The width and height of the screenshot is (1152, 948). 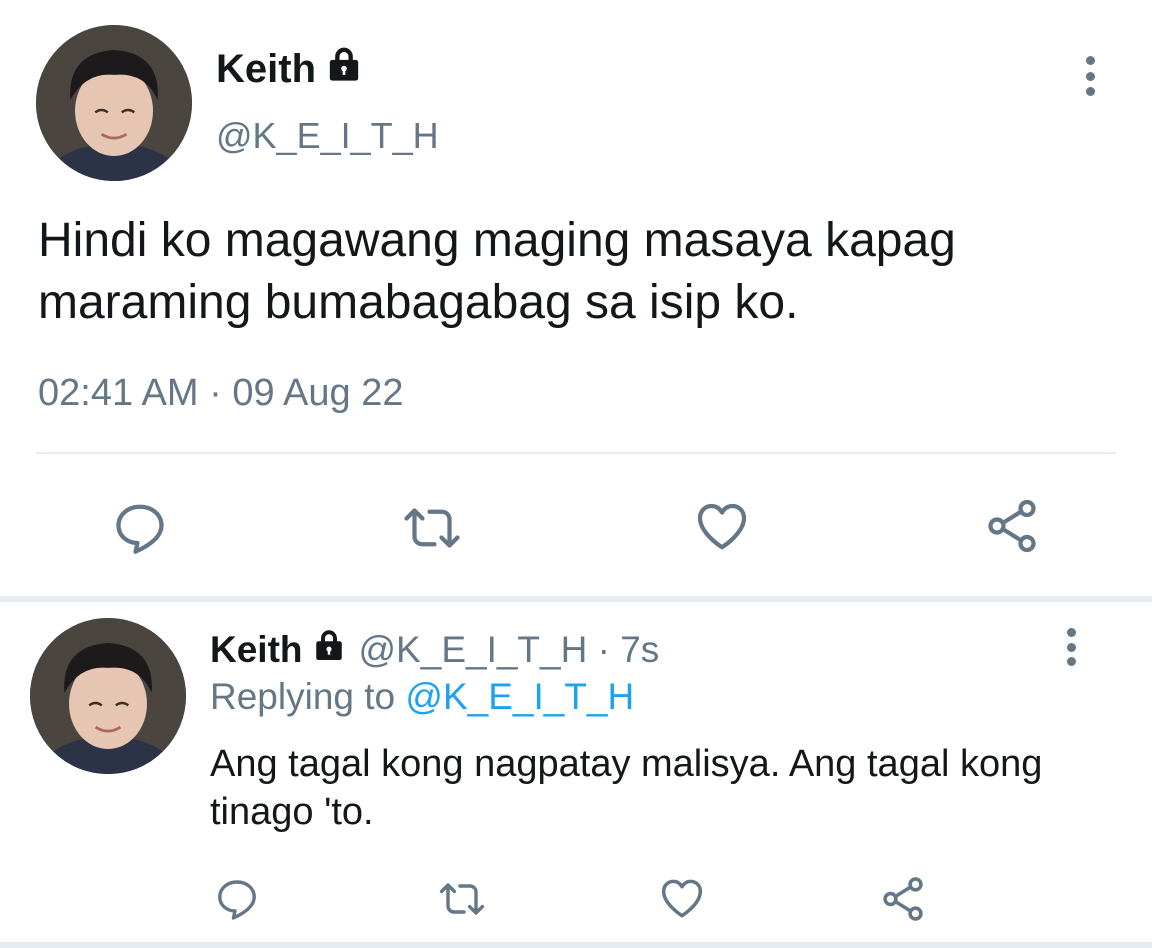 What do you see at coordinates (509, 650) in the screenshot?
I see `author-handle-time: @K_E_I_T_H · 7s` at bounding box center [509, 650].